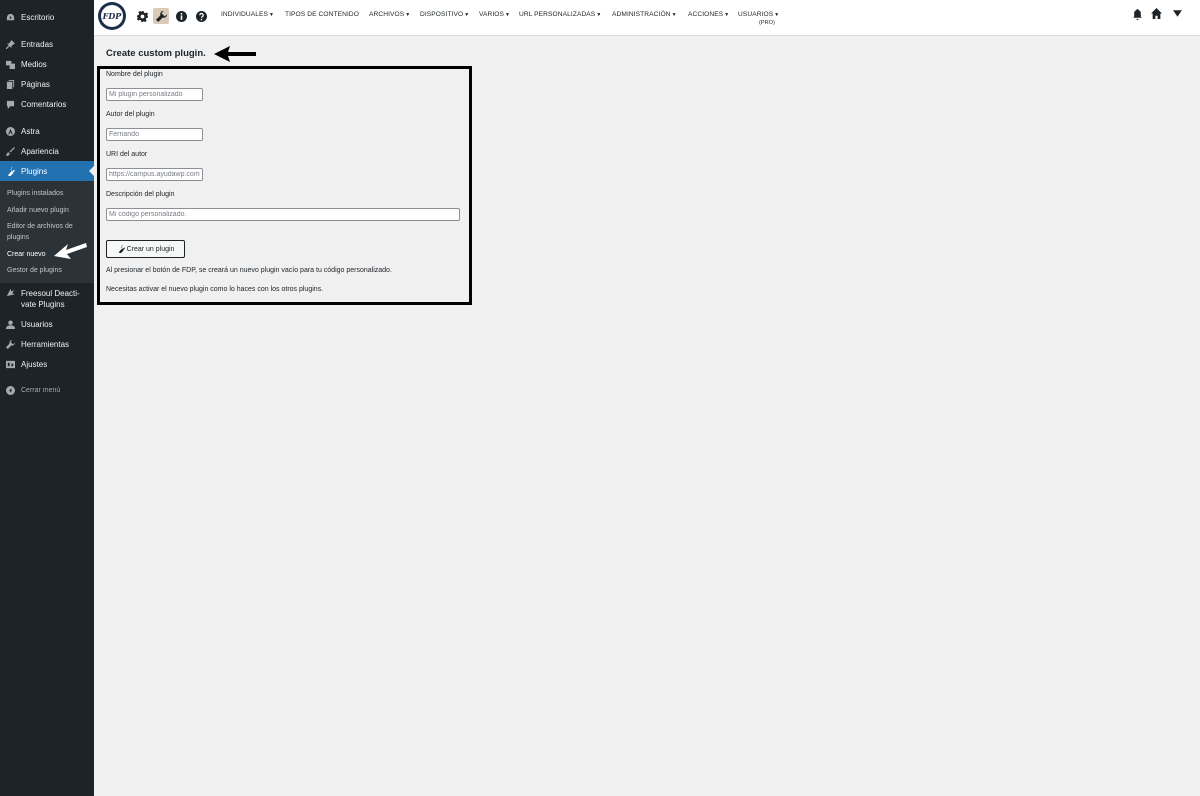 The image size is (1200, 796). I want to click on brush-icon, so click(10, 151).